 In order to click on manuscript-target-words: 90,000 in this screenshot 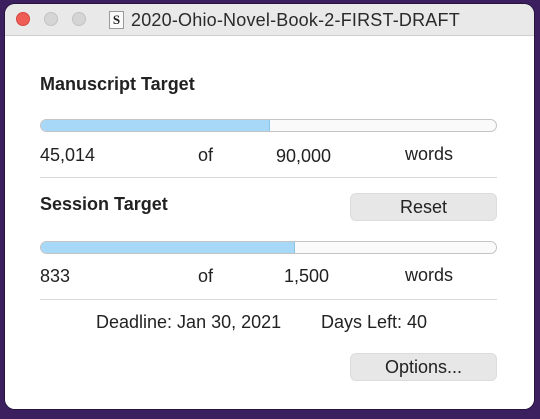, I will do `click(303, 156)`.